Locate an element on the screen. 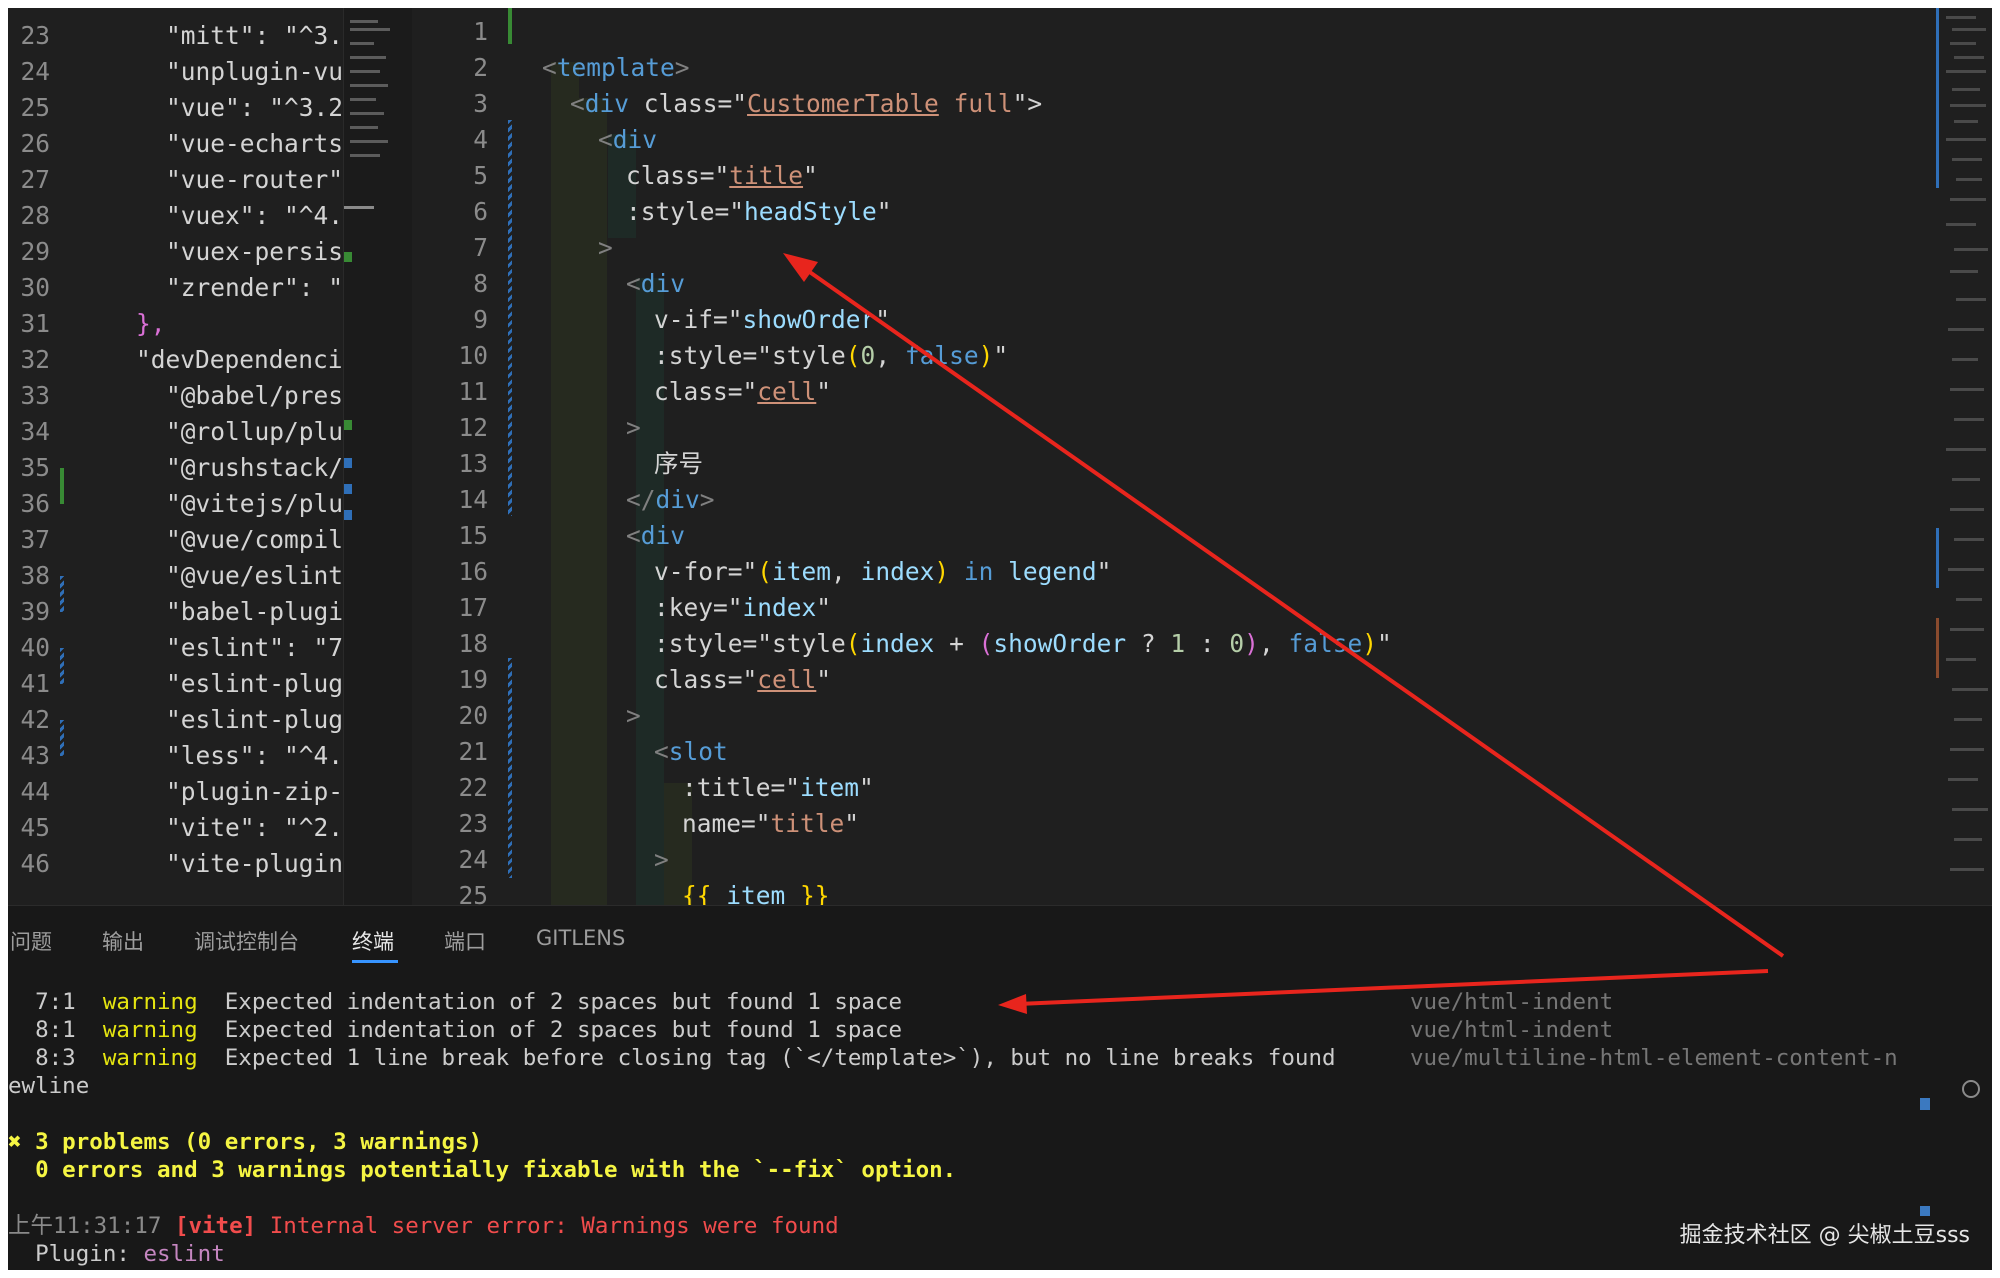 This screenshot has width=2000, height=1278. arrow-line-lower is located at coordinates (1393, 987).